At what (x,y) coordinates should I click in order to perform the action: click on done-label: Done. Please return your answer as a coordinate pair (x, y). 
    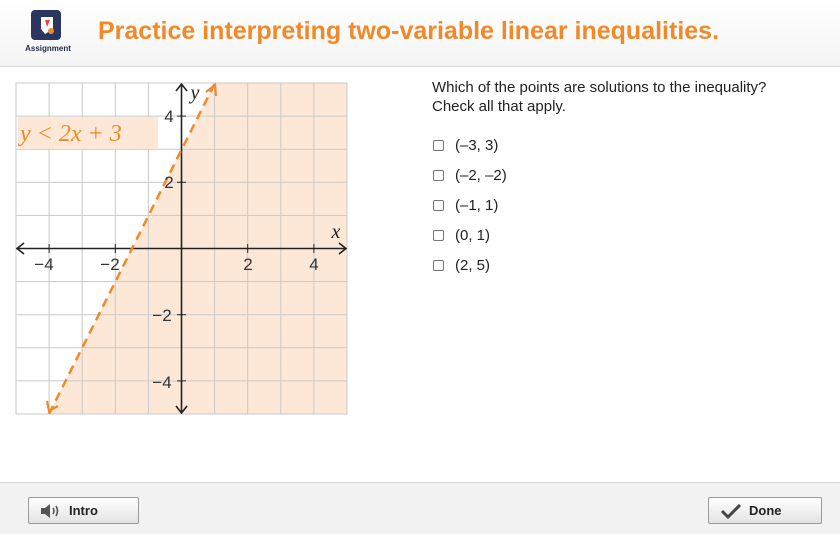
    Looking at the image, I should click on (765, 510).